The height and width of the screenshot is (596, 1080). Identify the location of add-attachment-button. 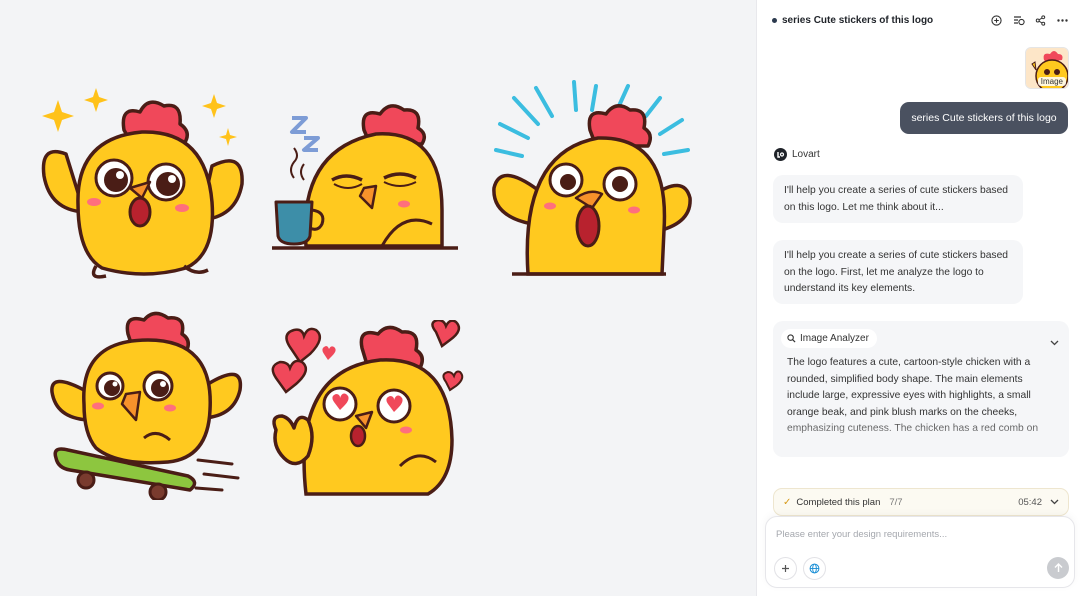
(785, 568).